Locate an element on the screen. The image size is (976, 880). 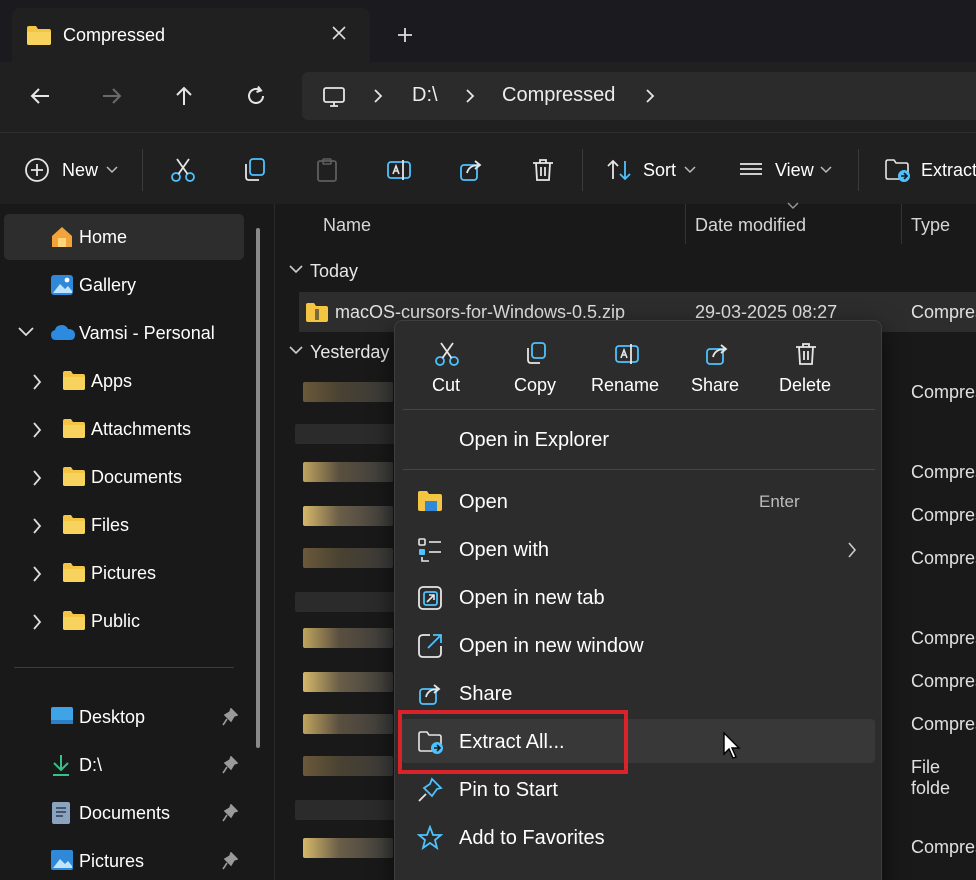
star-icon is located at coordinates (430, 838).